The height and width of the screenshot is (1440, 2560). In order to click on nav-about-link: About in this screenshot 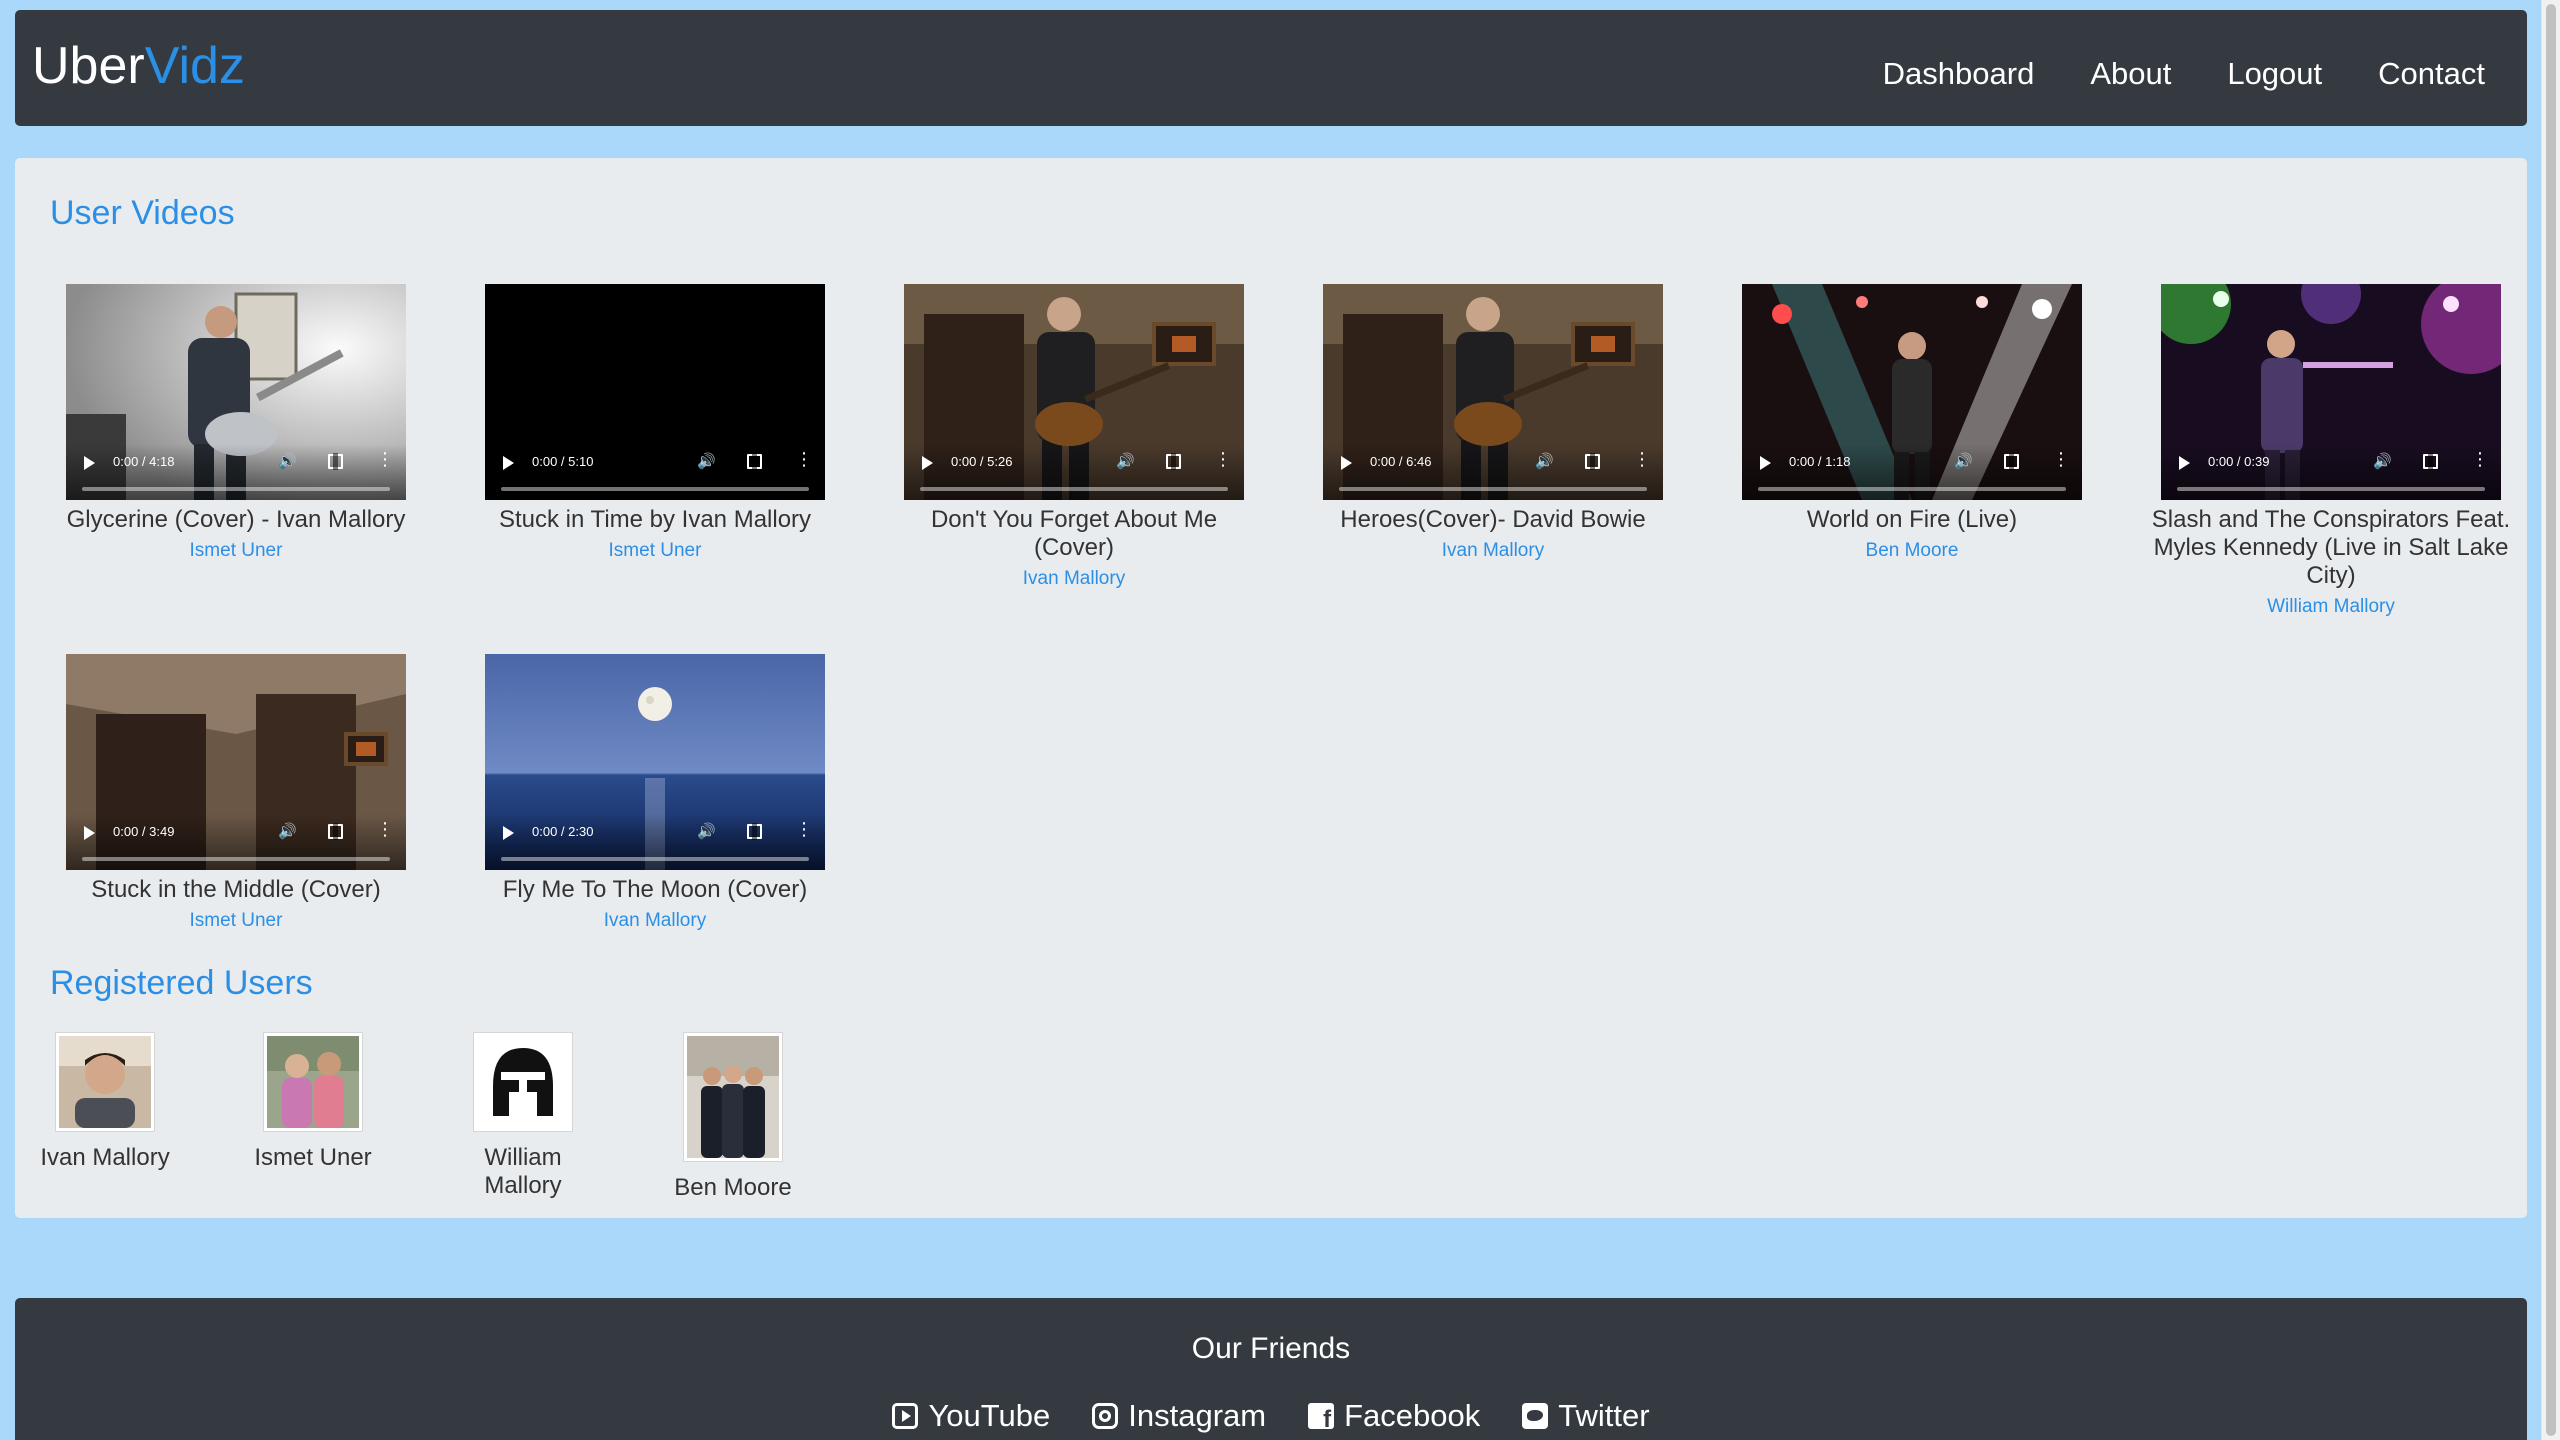, I will do `click(2130, 73)`.